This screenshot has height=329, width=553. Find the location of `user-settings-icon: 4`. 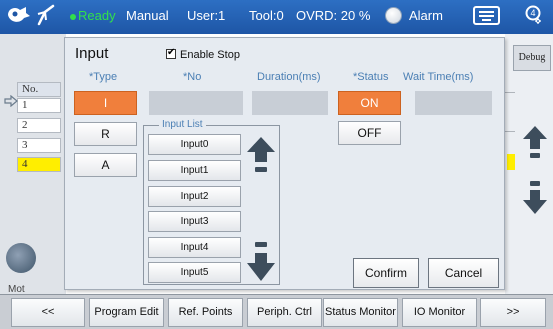

user-settings-icon: 4 is located at coordinates (533, 16).